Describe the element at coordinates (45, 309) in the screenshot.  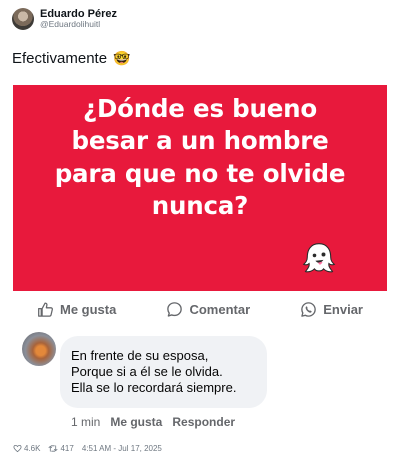
I see `thumbs-up-icon` at that location.